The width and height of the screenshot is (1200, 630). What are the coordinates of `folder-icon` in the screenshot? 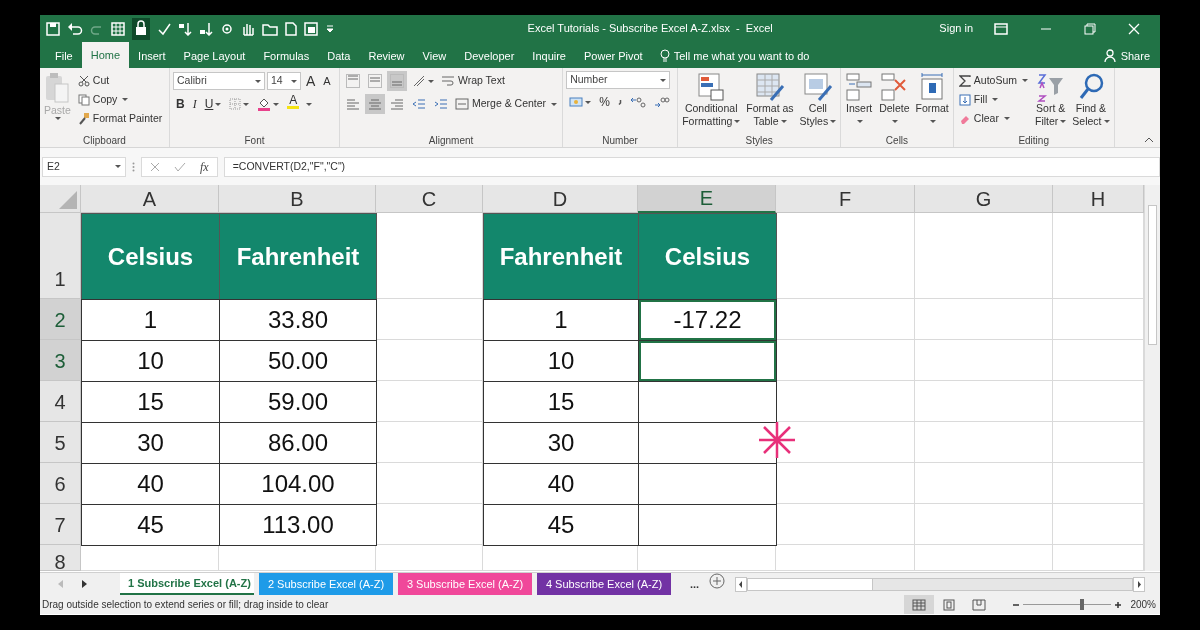 It's located at (270, 28).